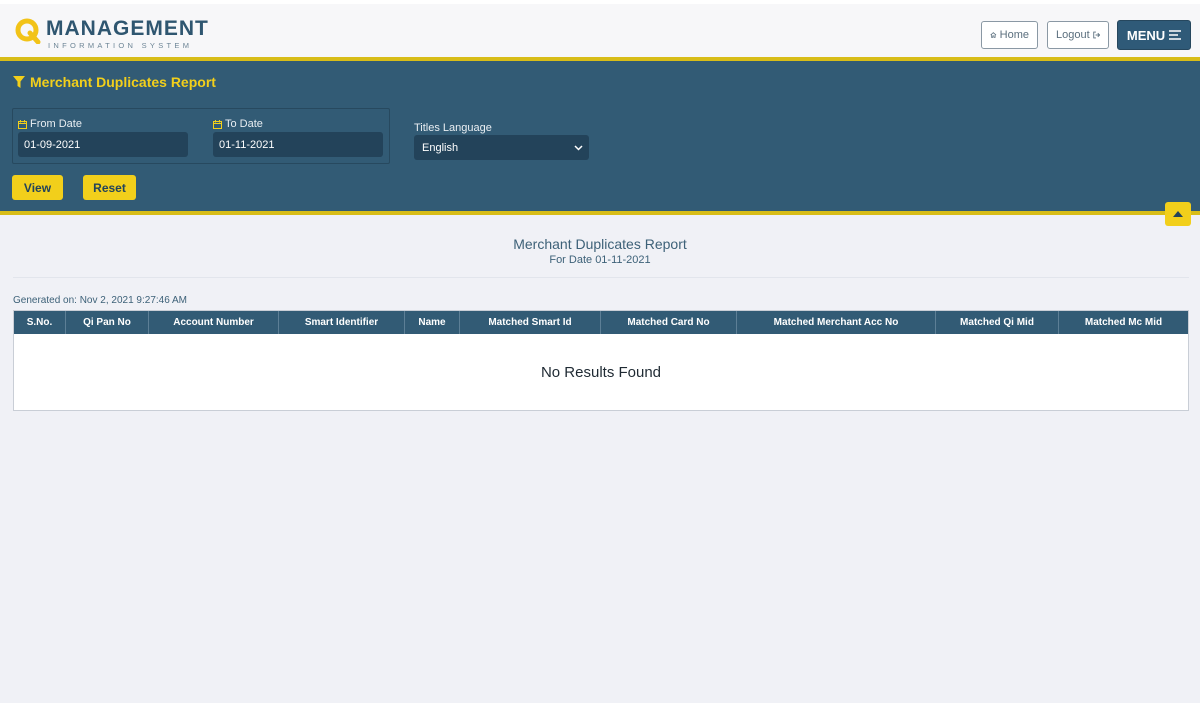 The height and width of the screenshot is (703, 1200). Describe the element at coordinates (123, 82) in the screenshot. I see `filter-title-text: Merchant Duplicates Report` at that location.